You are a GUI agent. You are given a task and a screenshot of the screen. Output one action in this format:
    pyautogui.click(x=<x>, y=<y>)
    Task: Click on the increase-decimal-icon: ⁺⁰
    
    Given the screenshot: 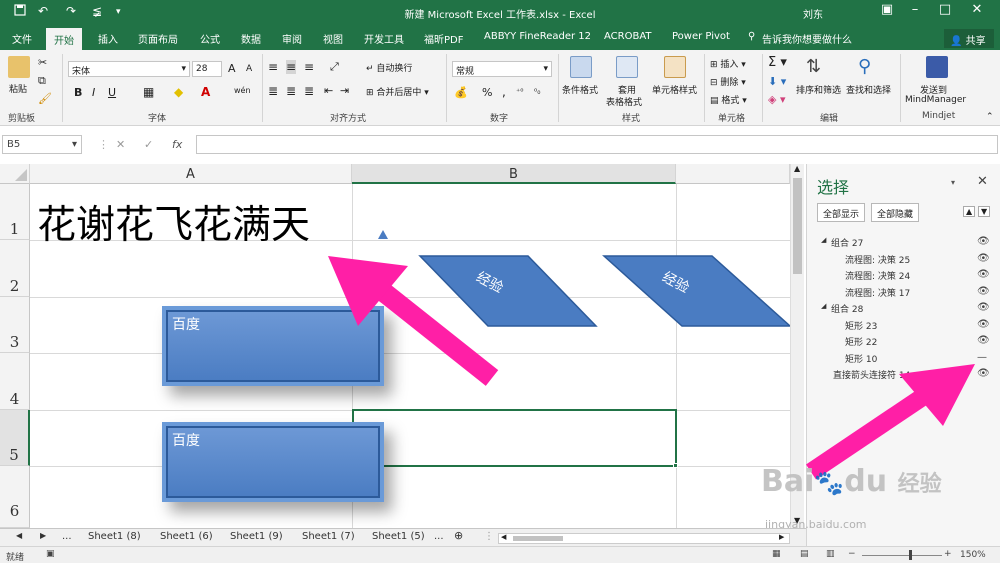 What is the action you would take?
    pyautogui.click(x=519, y=91)
    